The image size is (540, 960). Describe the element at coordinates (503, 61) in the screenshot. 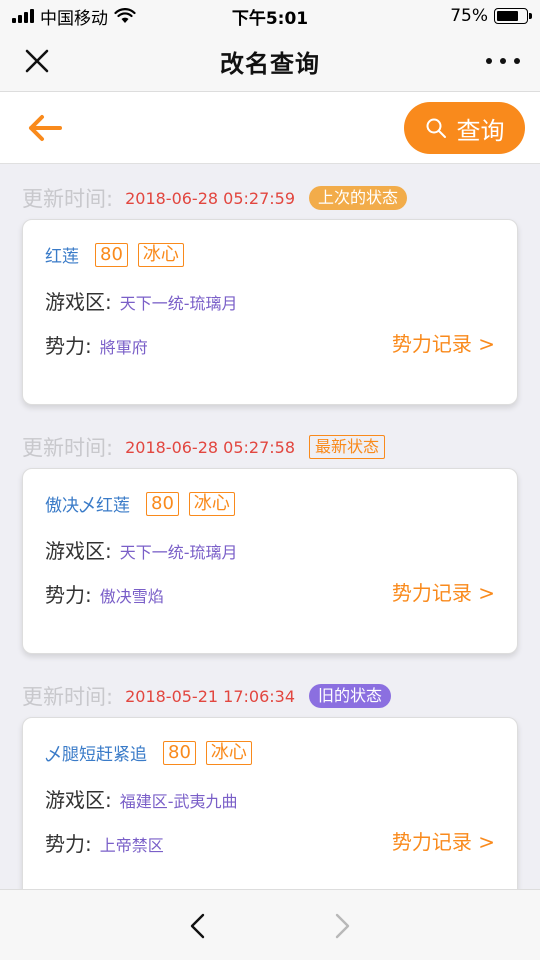

I see `more-icon` at that location.